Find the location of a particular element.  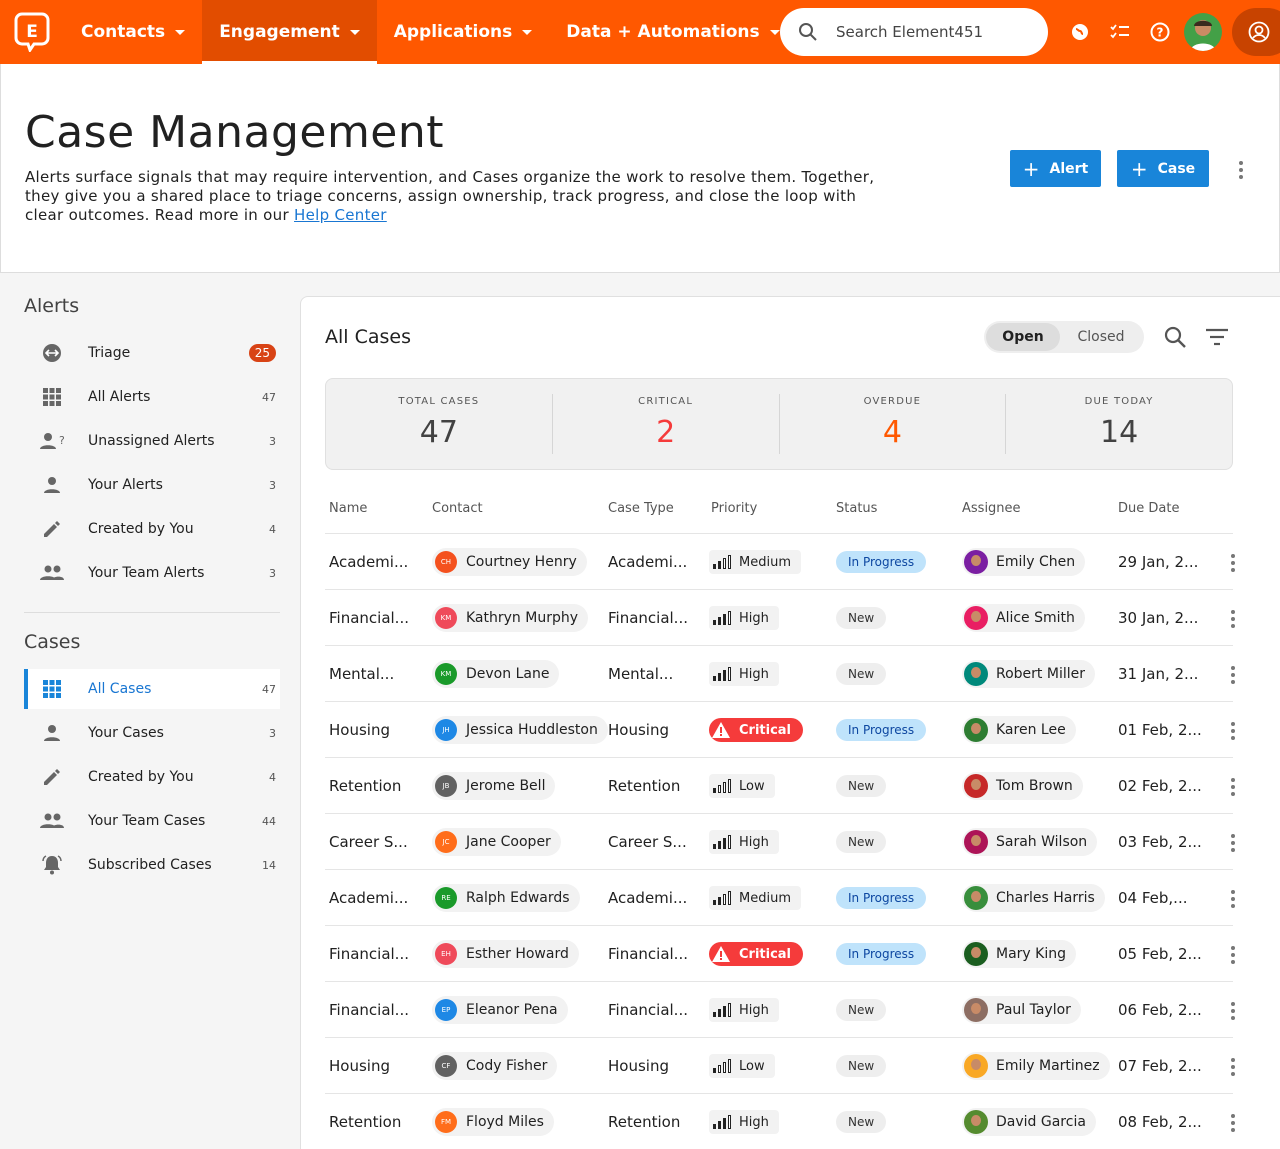

column-header-assignee: Assignee is located at coordinates (991, 508).